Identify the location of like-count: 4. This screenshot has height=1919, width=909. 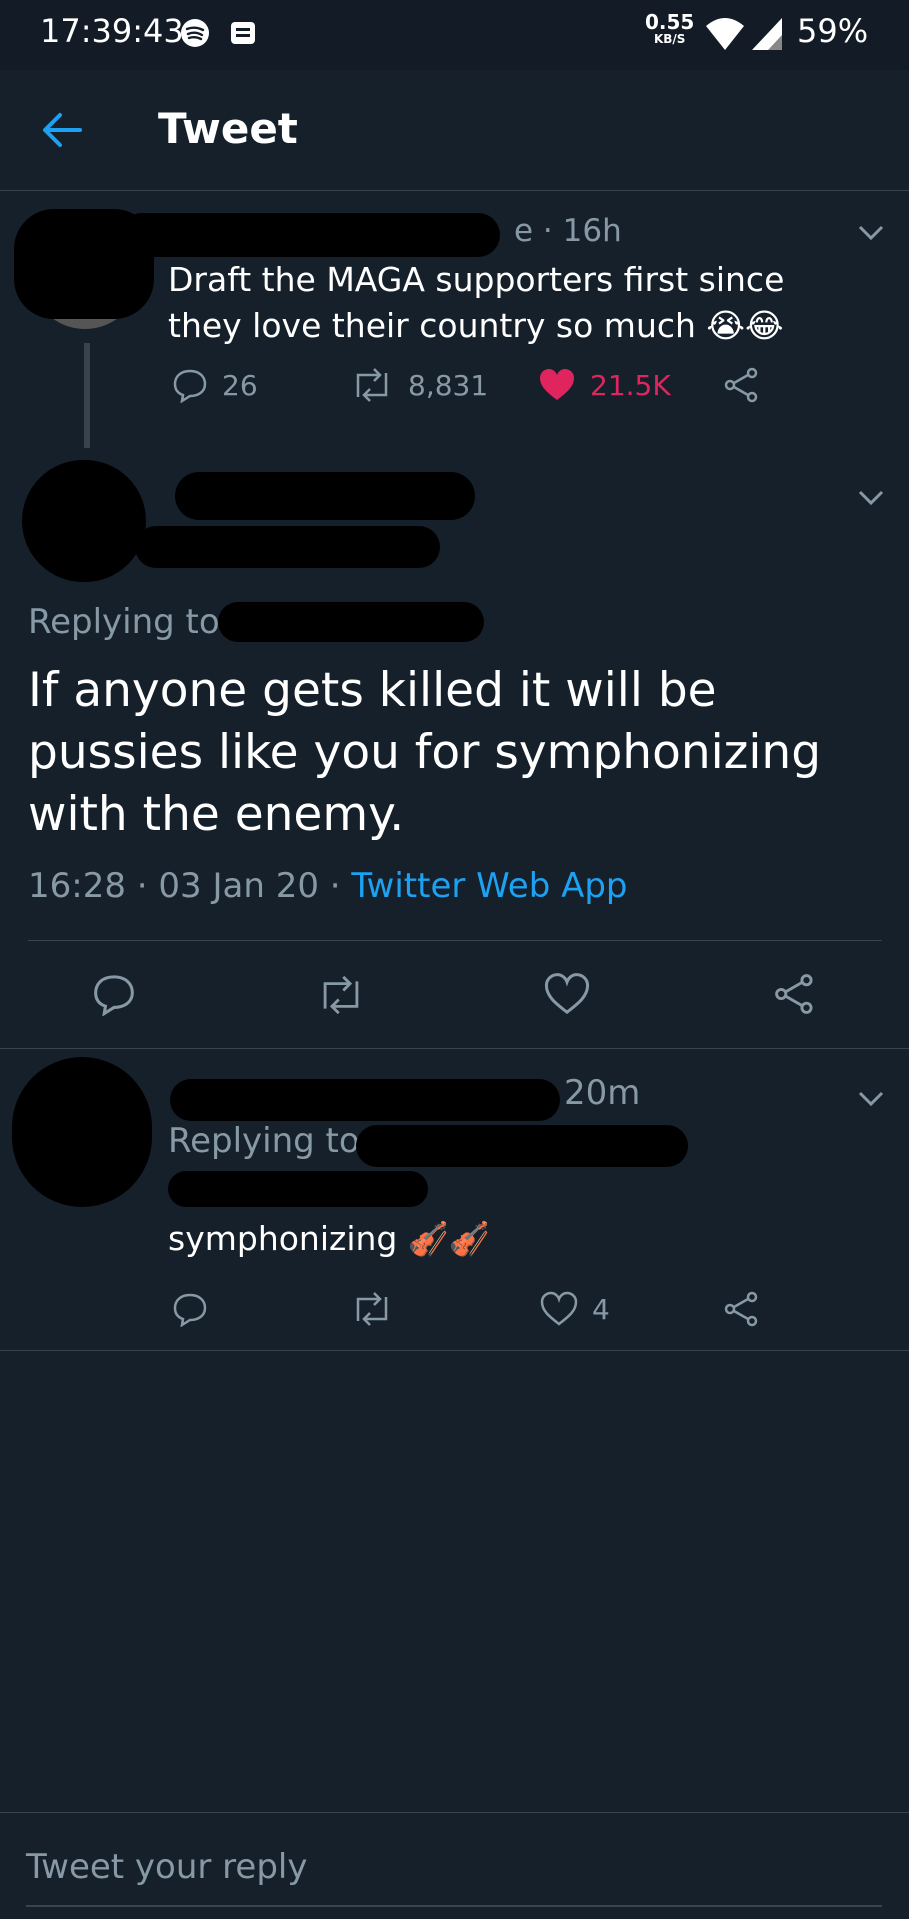
(601, 1309).